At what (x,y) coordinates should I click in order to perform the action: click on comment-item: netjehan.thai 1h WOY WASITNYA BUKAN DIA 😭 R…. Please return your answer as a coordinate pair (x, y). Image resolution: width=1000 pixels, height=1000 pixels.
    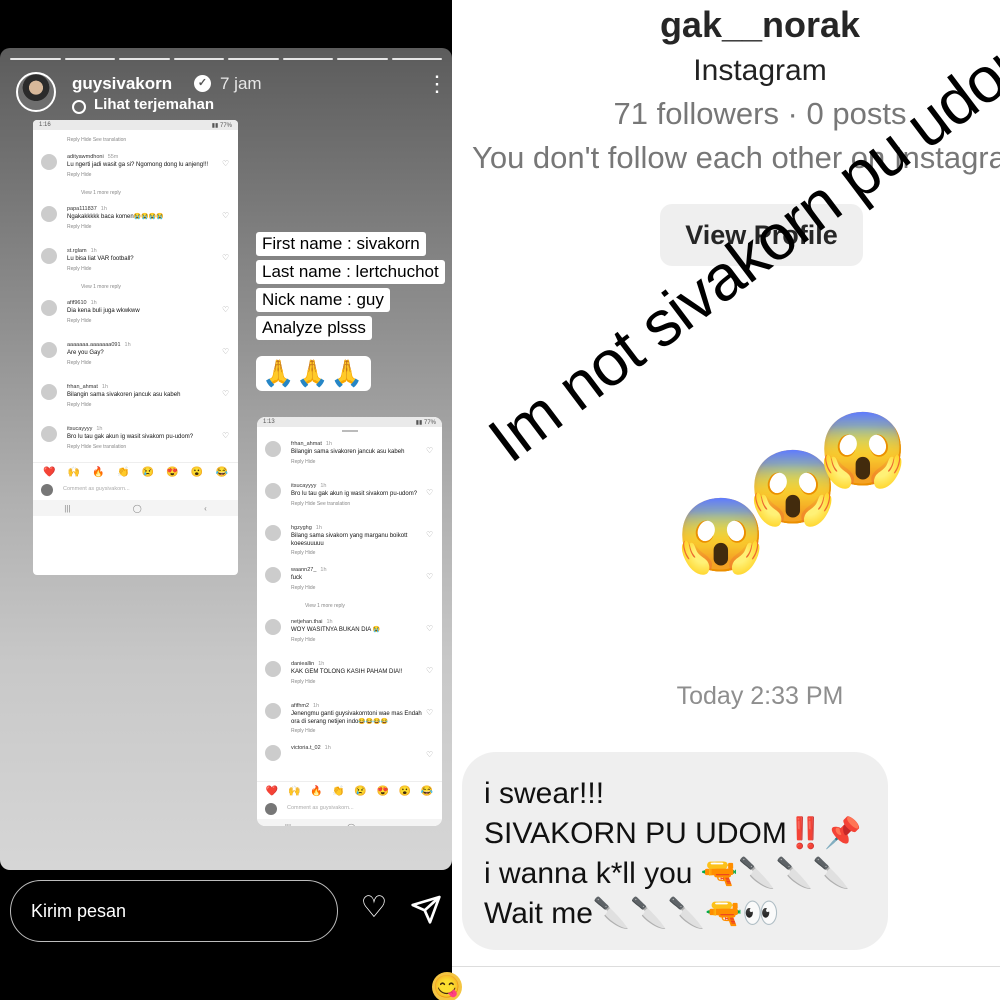
    Looking at the image, I should click on (349, 634).